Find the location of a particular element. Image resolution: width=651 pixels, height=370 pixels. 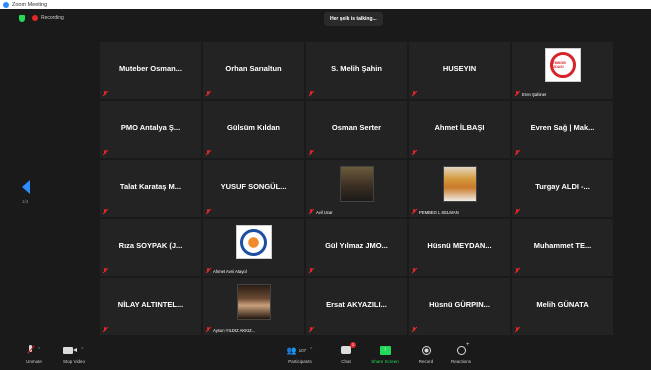

window-title: Zoom Meeting is located at coordinates (30, 4).